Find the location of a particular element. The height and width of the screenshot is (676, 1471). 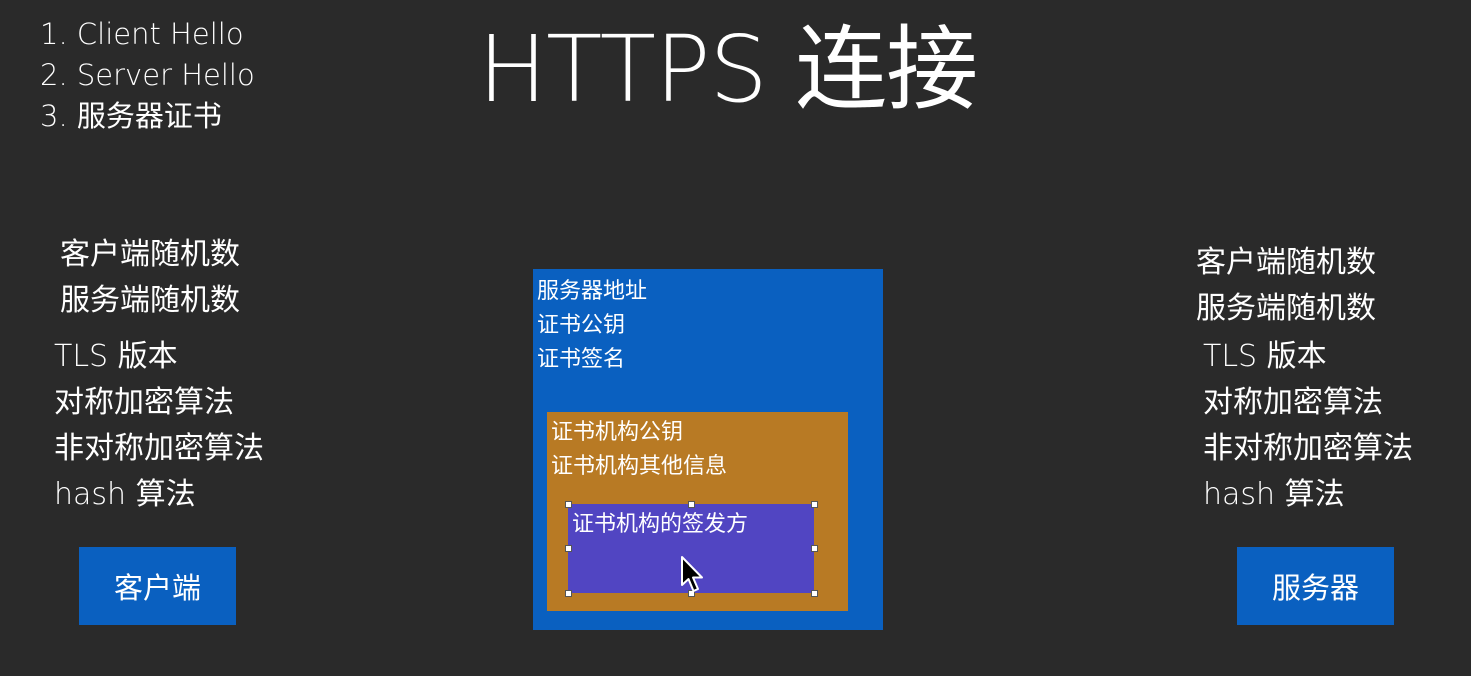

slide-title: HTTPS 连接 is located at coordinates (728, 69).